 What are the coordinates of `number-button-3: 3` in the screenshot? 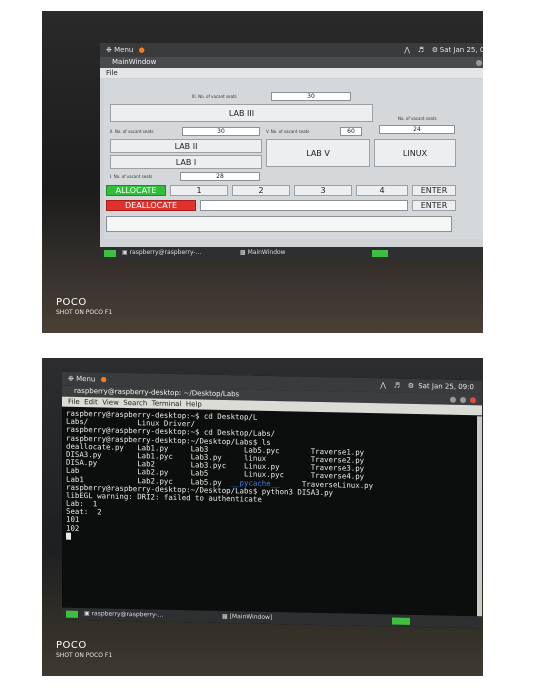 It's located at (323, 190).